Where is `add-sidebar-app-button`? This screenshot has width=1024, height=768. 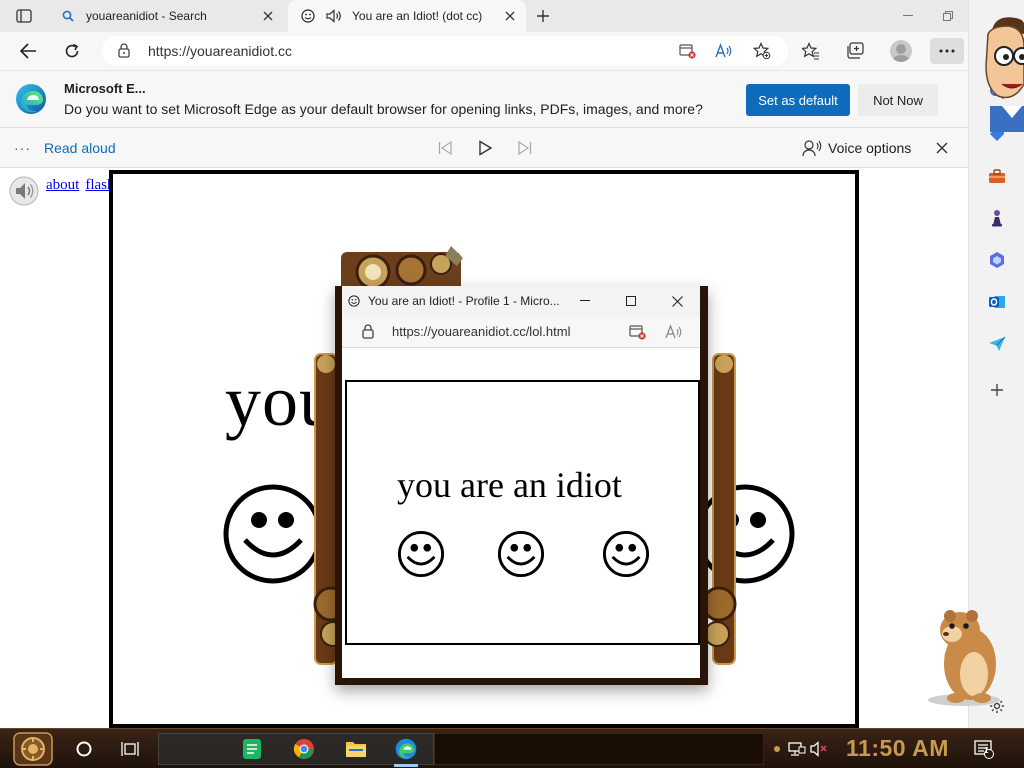 add-sidebar-app-button is located at coordinates (997, 390).